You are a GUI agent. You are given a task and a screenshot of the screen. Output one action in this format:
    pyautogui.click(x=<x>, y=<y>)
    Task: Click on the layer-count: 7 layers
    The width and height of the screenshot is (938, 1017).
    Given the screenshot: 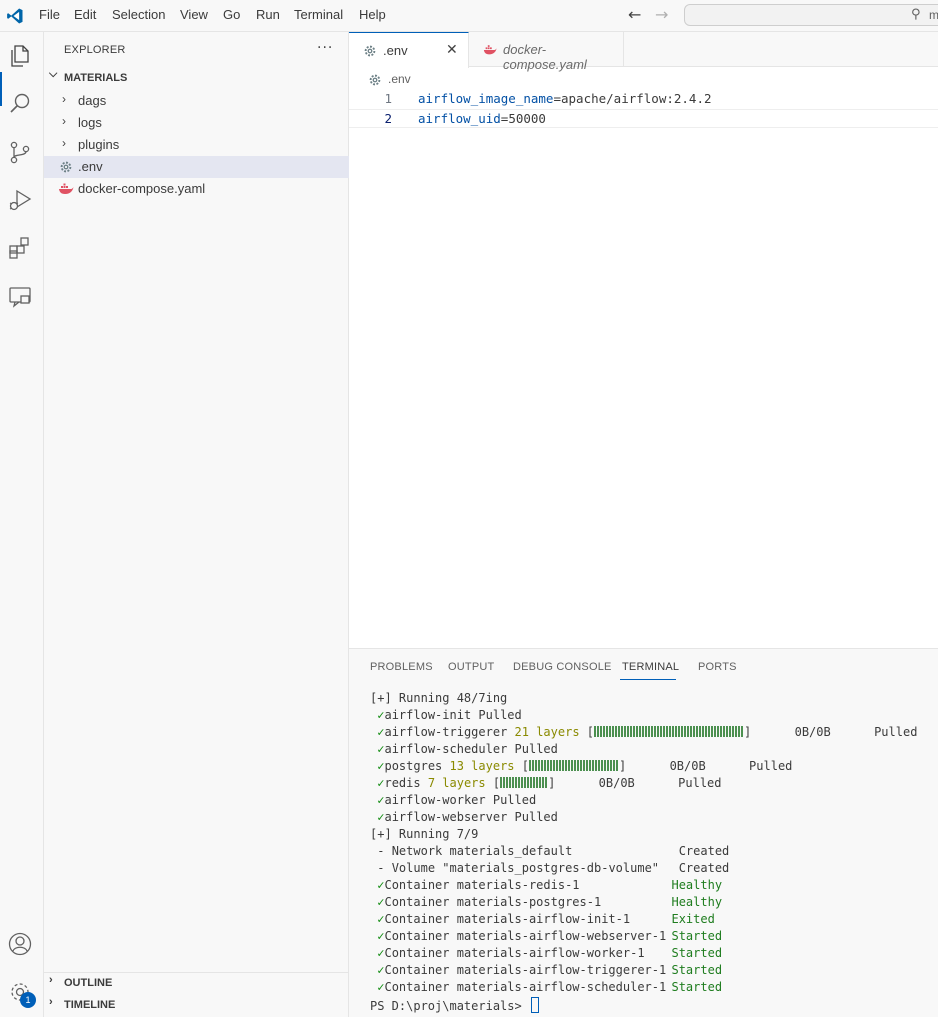 What is the action you would take?
    pyautogui.click(x=456, y=783)
    